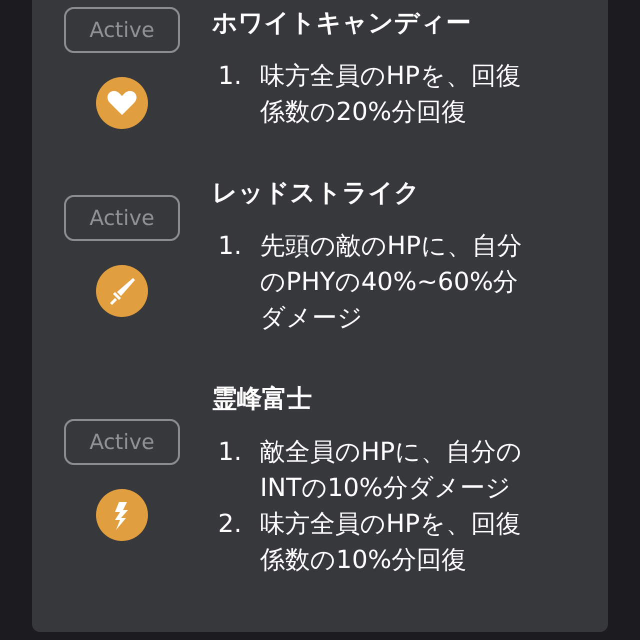 This screenshot has width=640, height=640. What do you see at coordinates (390, 542) in the screenshot?
I see `effect-text: 味方全員のHPを、回復 係数の10%分回復` at bounding box center [390, 542].